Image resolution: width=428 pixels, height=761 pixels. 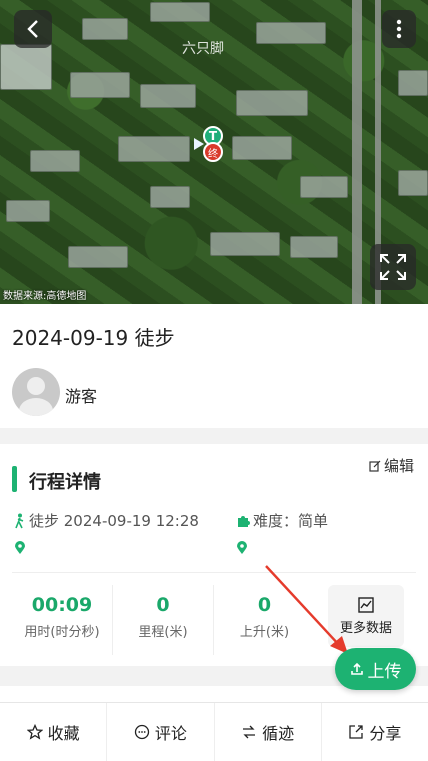 I want to click on difficulty-text: 难度：简单, so click(x=291, y=521).